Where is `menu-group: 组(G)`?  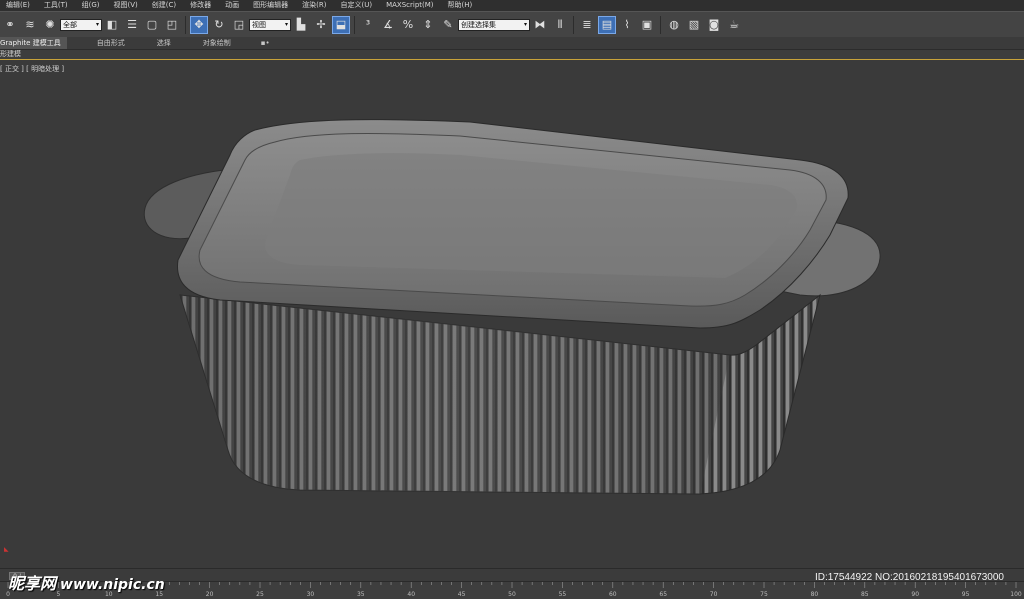 menu-group: 组(G) is located at coordinates (92, 5).